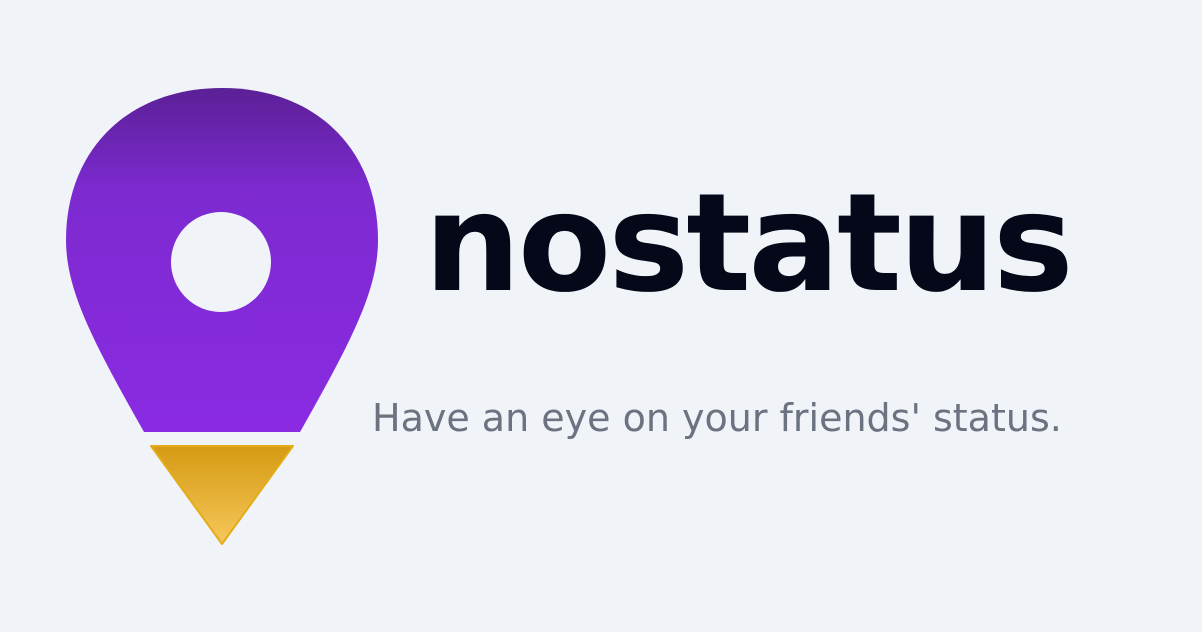 The image size is (1202, 632). I want to click on pin-hole, so click(221, 262).